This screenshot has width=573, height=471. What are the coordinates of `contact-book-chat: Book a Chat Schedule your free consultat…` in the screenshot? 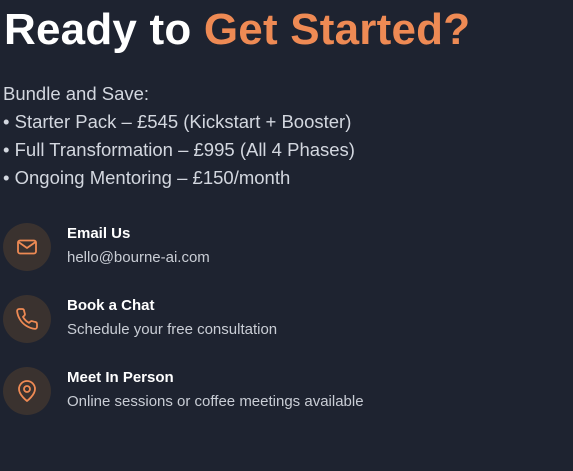 It's located at (283, 320).